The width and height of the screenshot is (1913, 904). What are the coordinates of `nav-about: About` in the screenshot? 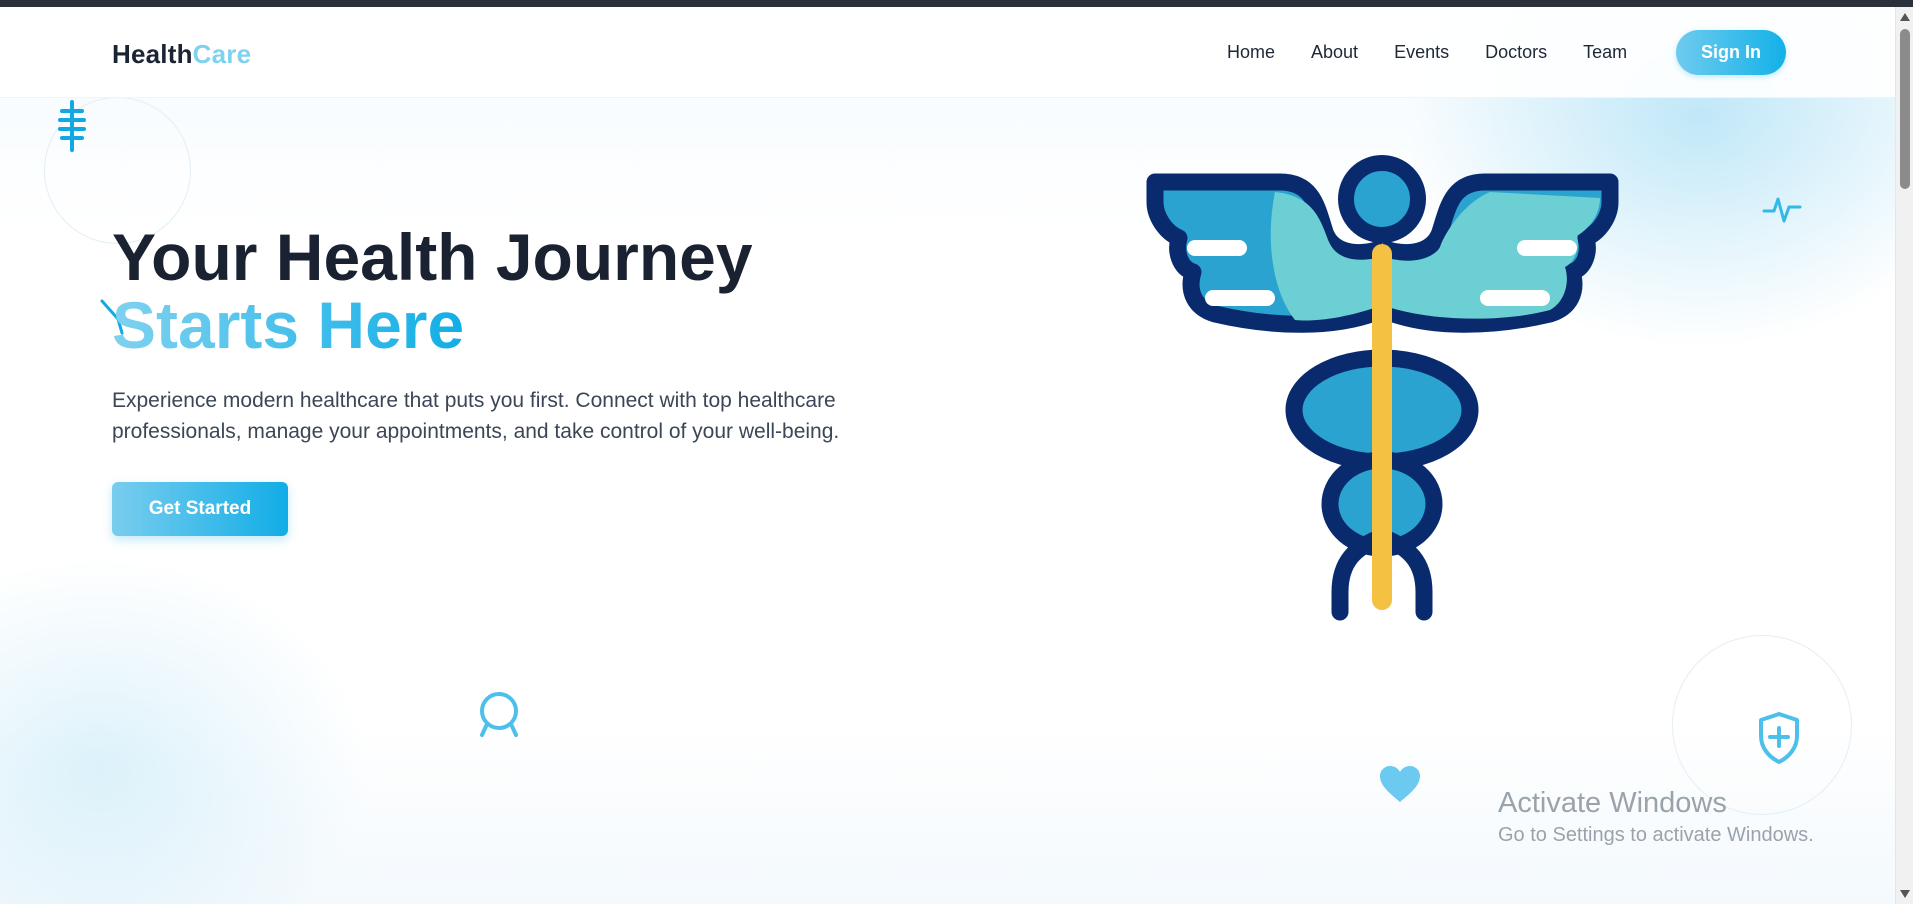 It's located at (1334, 52).